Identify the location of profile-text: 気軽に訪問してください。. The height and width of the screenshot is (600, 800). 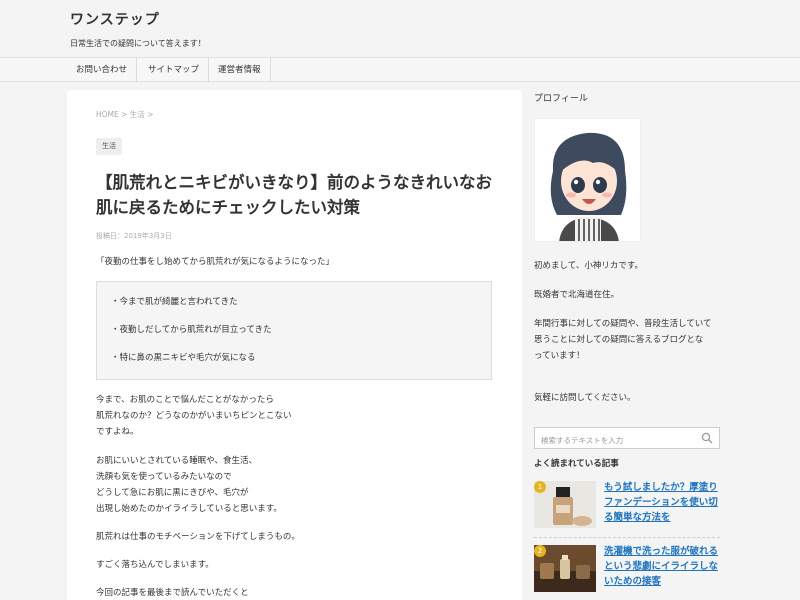
(585, 398).